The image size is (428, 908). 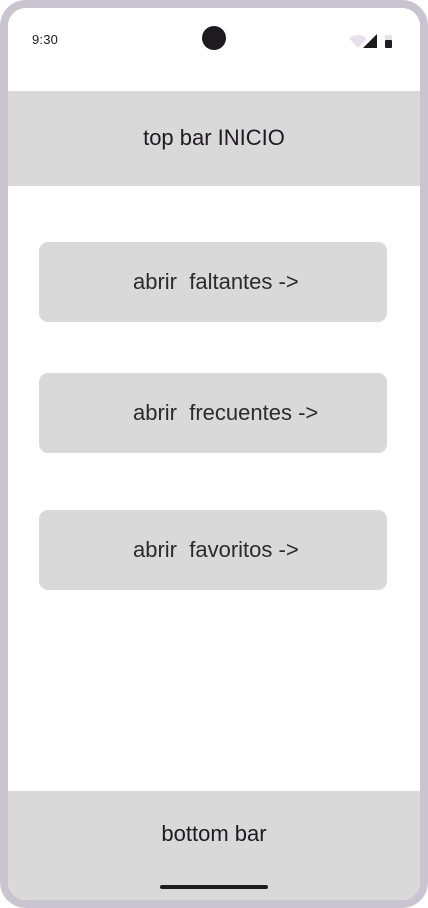 What do you see at coordinates (45, 39) in the screenshot?
I see `status-time: 9:30` at bounding box center [45, 39].